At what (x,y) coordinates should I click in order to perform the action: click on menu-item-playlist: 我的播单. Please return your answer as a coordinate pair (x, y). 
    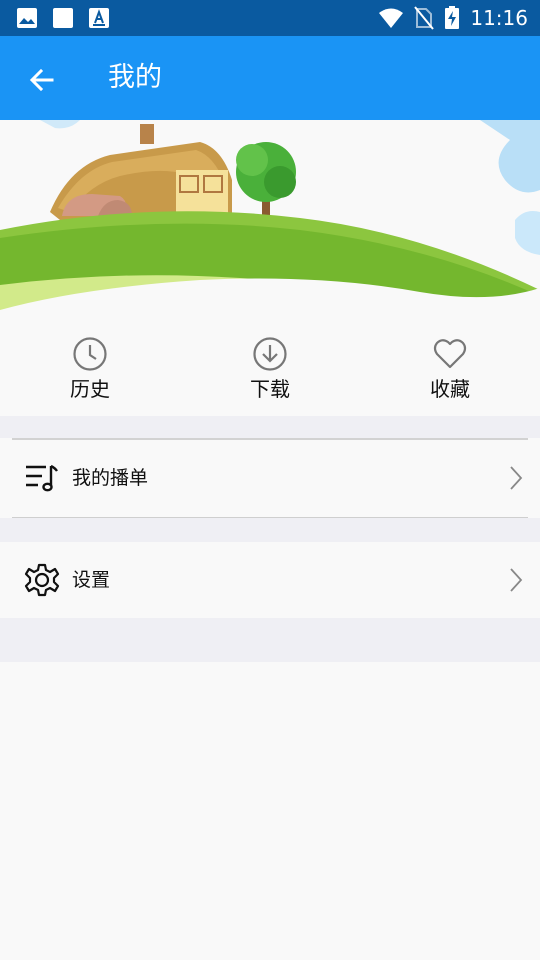
    Looking at the image, I should click on (270, 478).